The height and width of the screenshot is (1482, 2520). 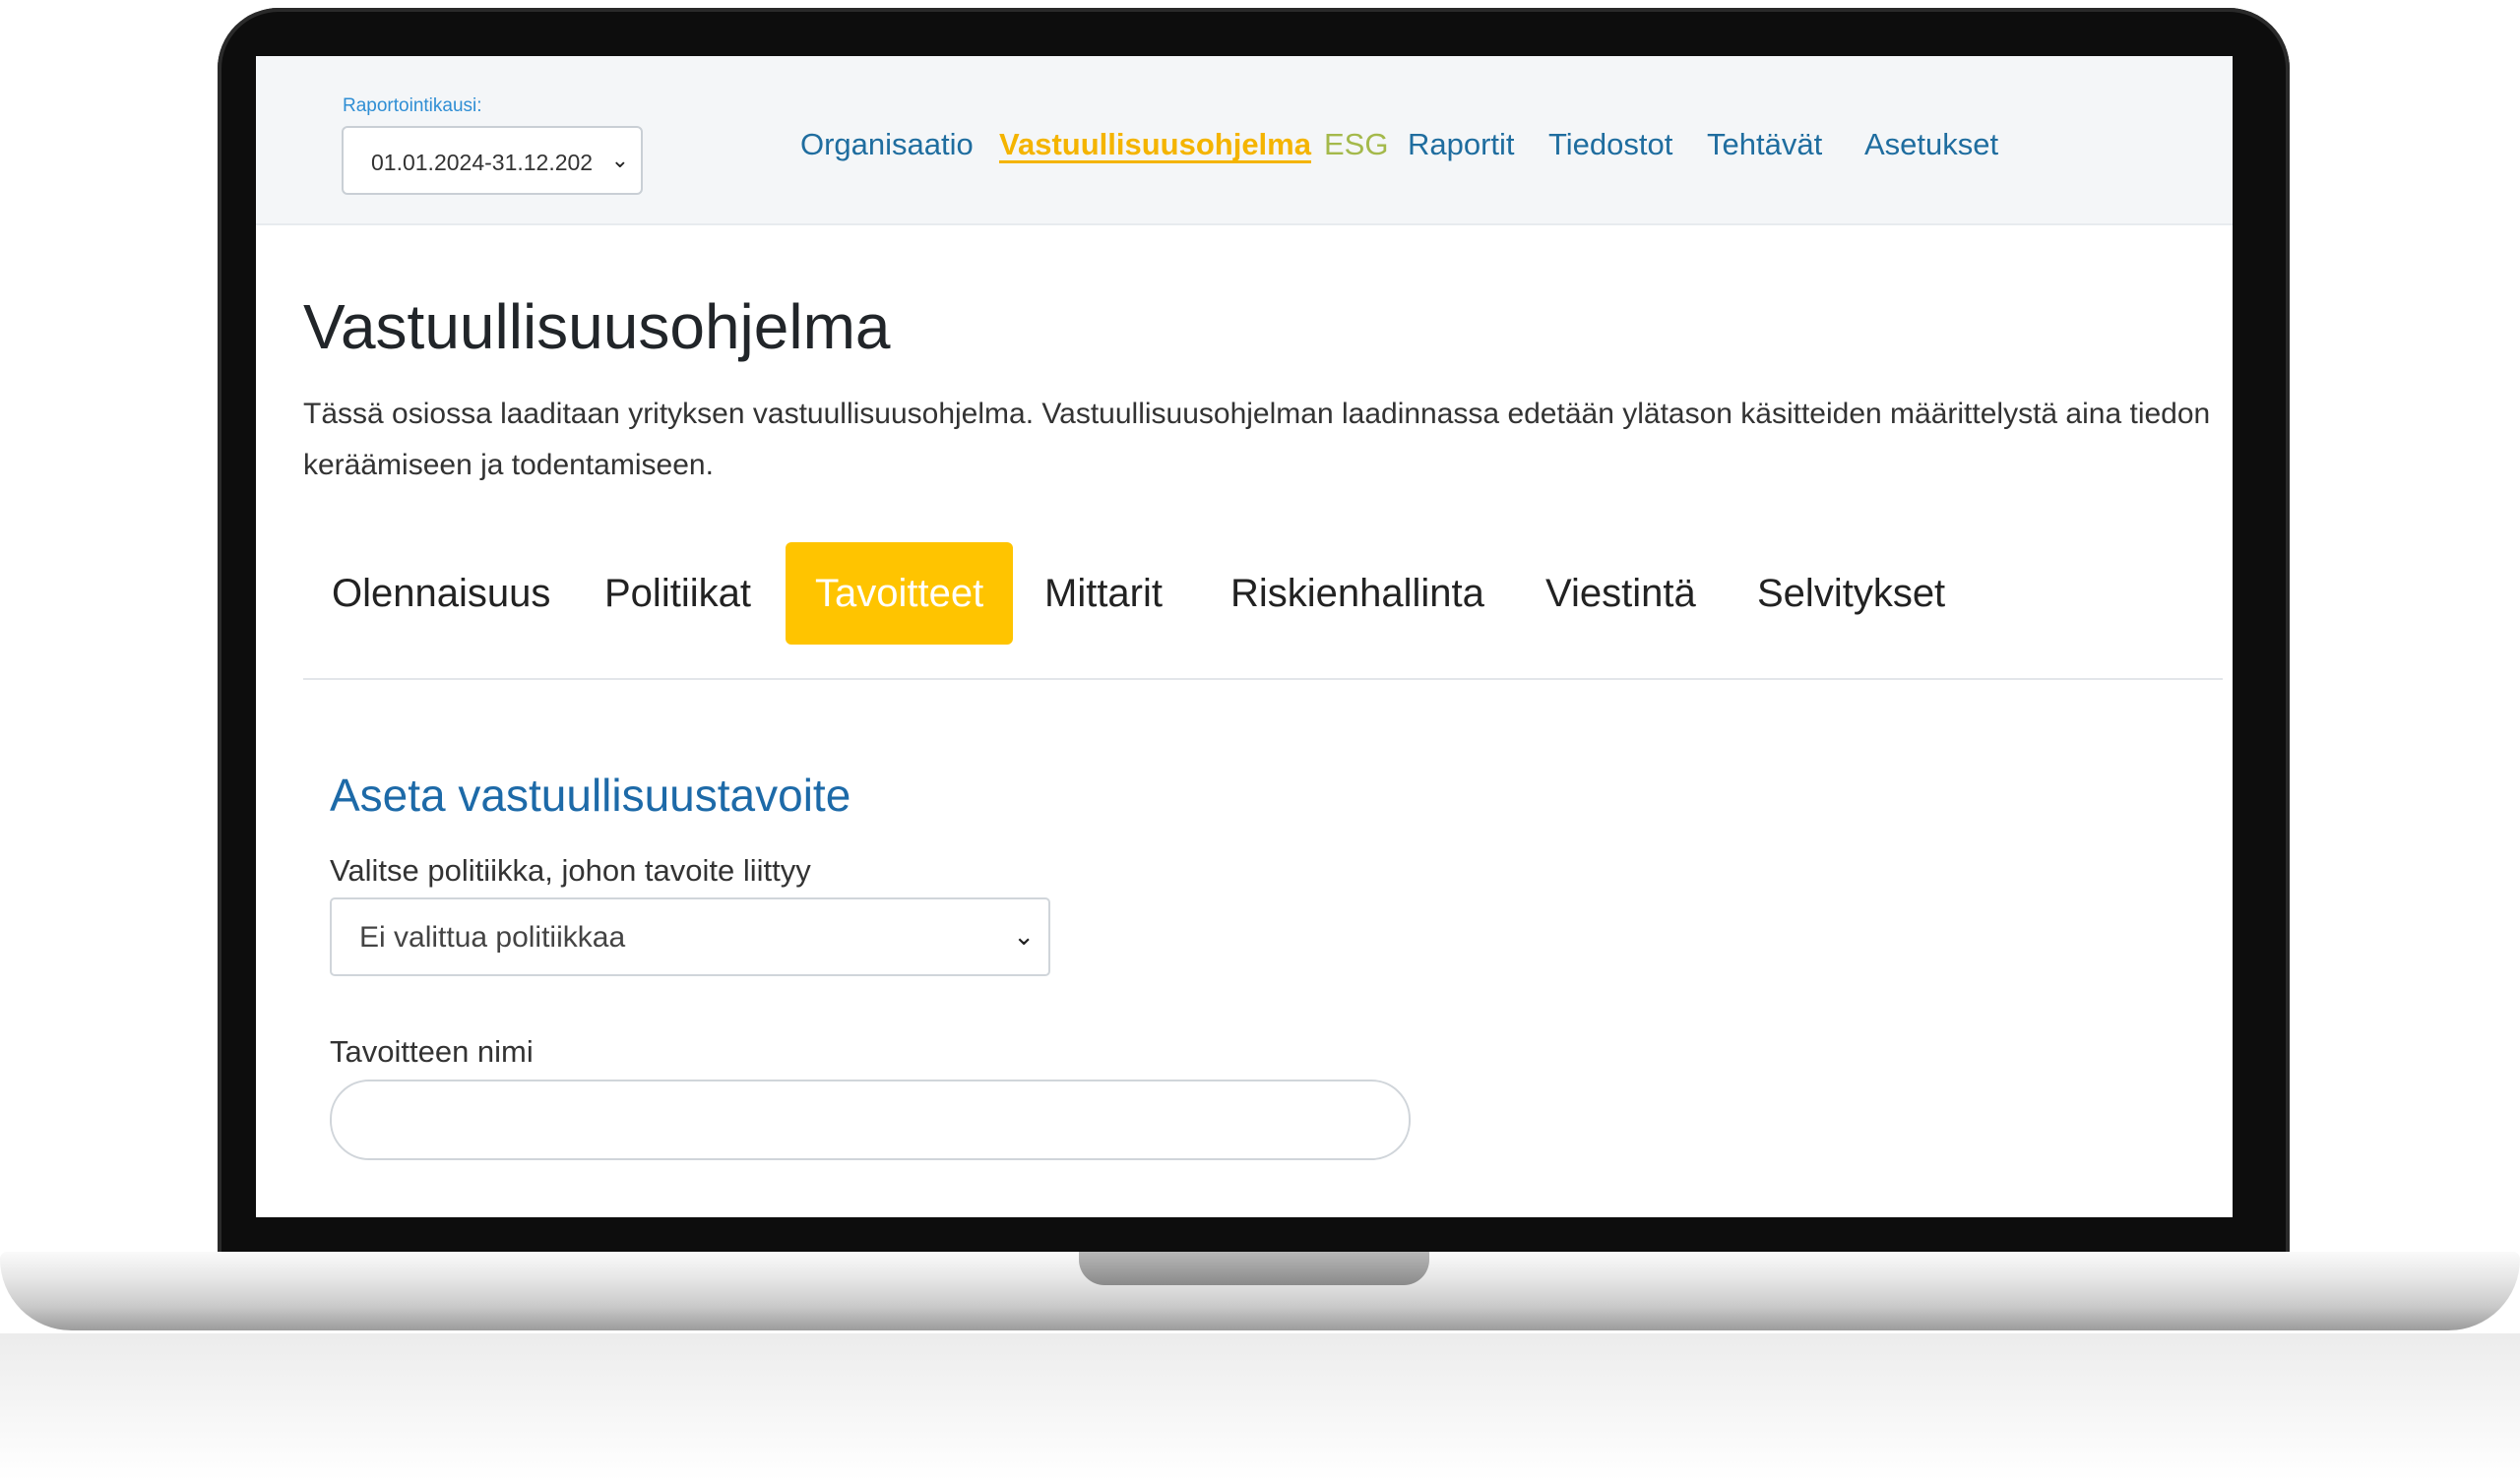 I want to click on tab-riskienhallinta: Riskienhallinta, so click(x=1357, y=593).